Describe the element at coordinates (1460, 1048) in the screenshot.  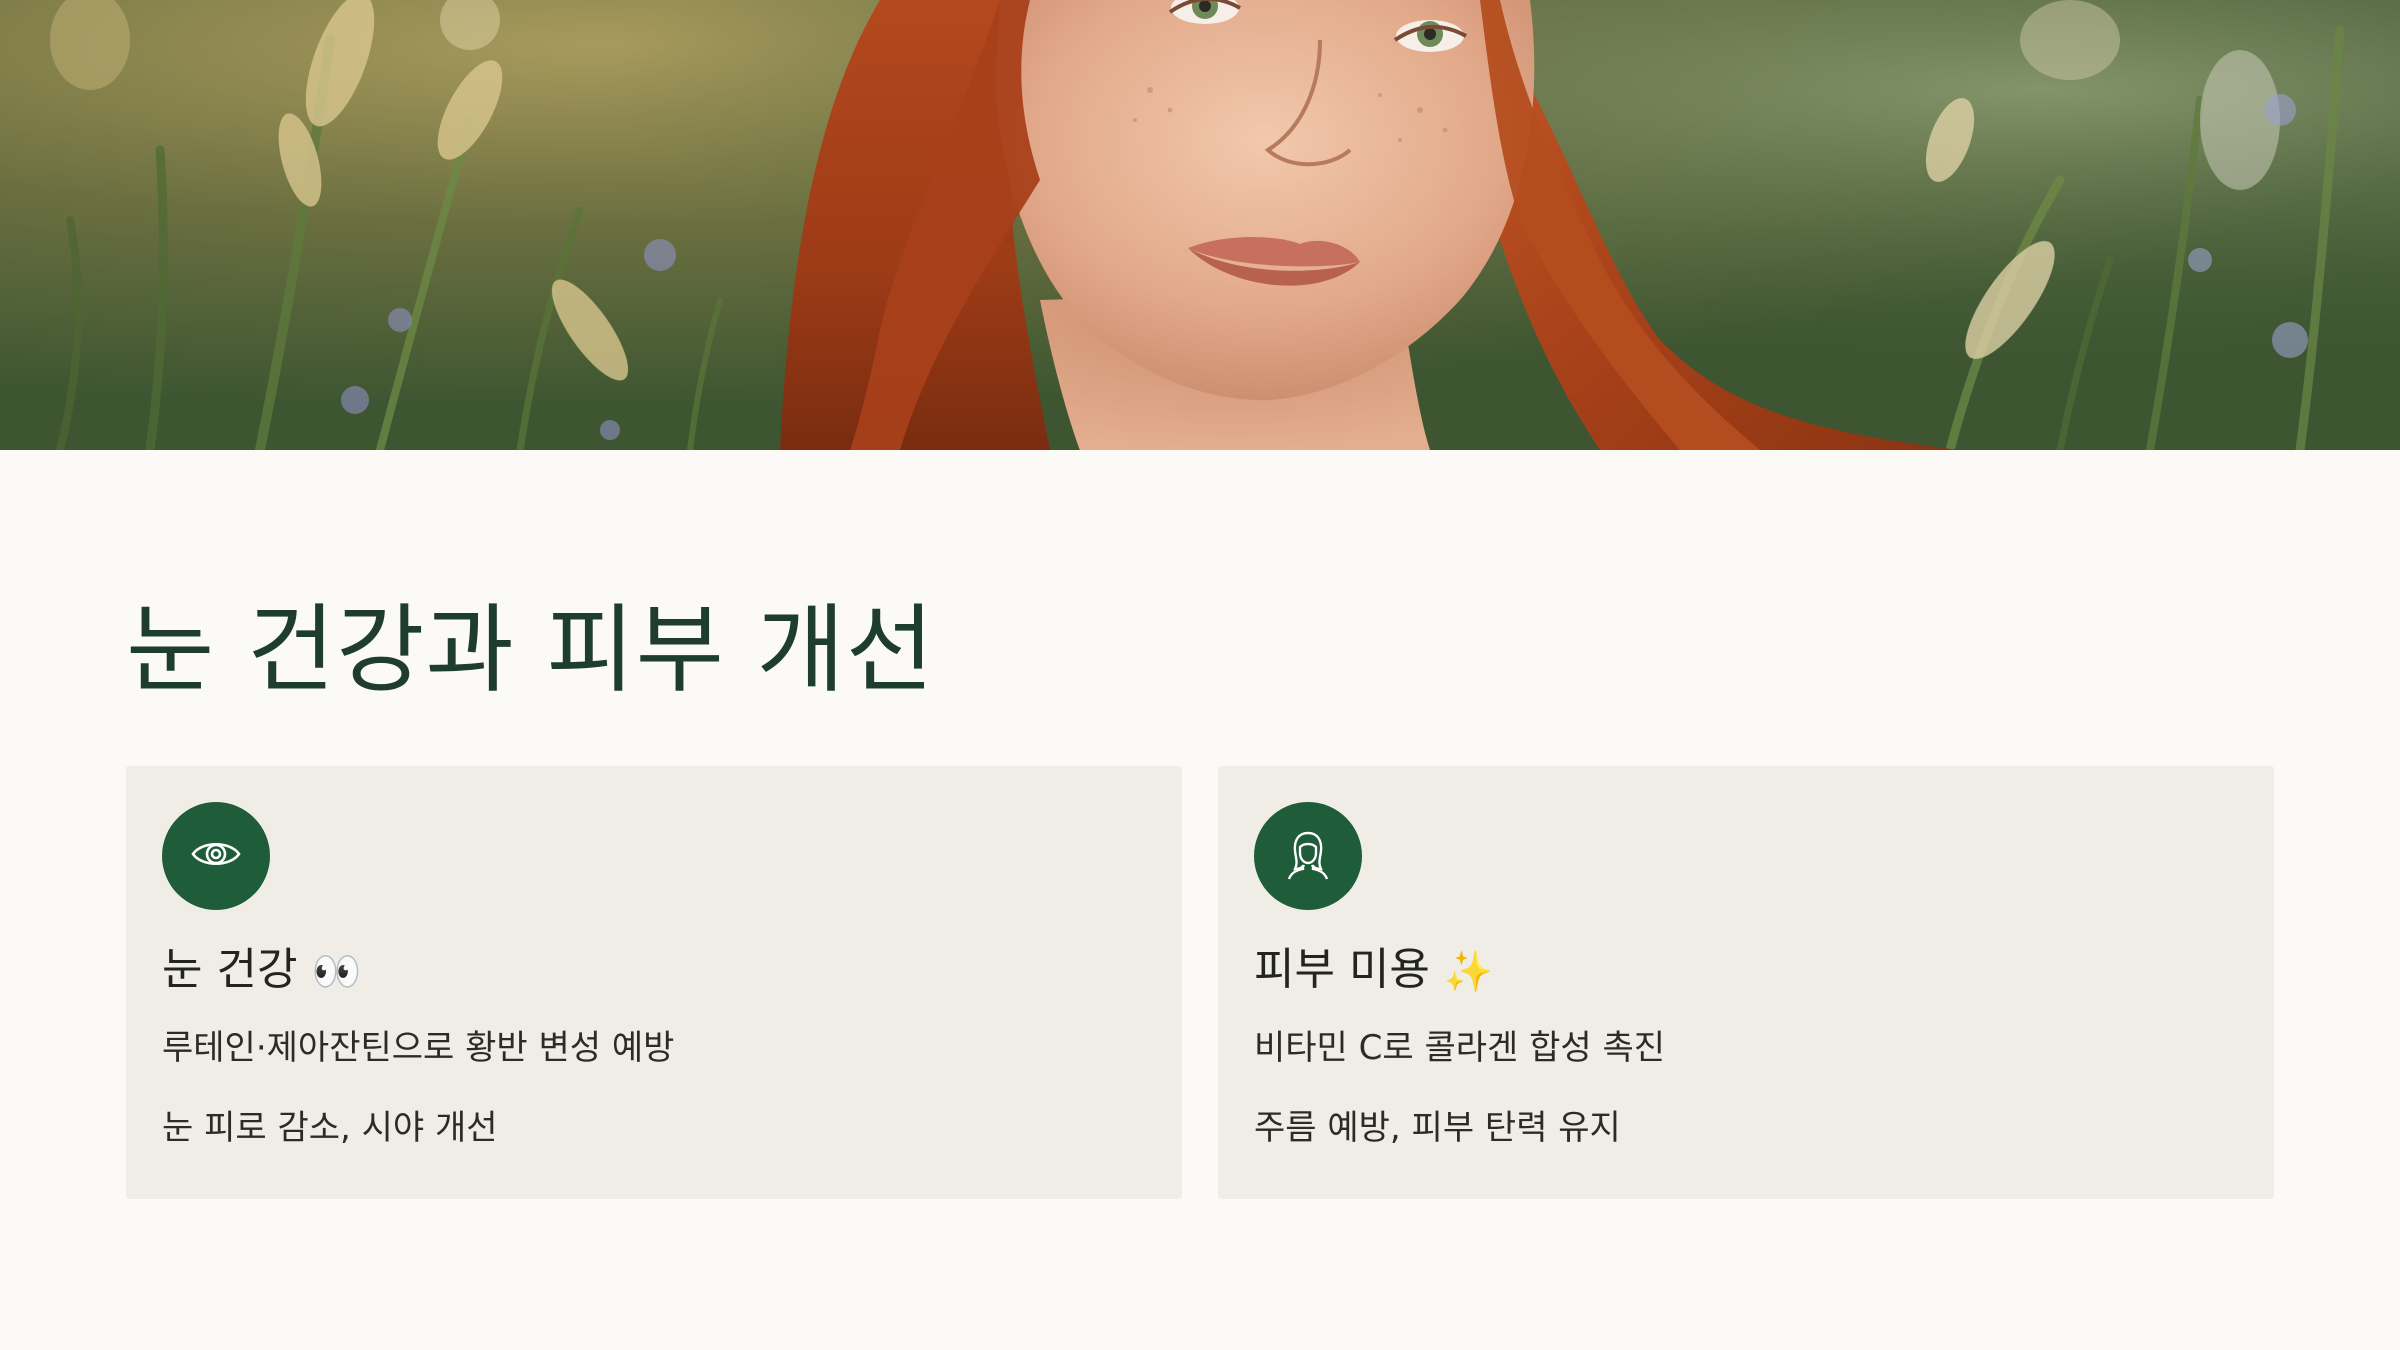
I see `card-description-1: 비타민 C로 콜라겐 합성 촉진` at that location.